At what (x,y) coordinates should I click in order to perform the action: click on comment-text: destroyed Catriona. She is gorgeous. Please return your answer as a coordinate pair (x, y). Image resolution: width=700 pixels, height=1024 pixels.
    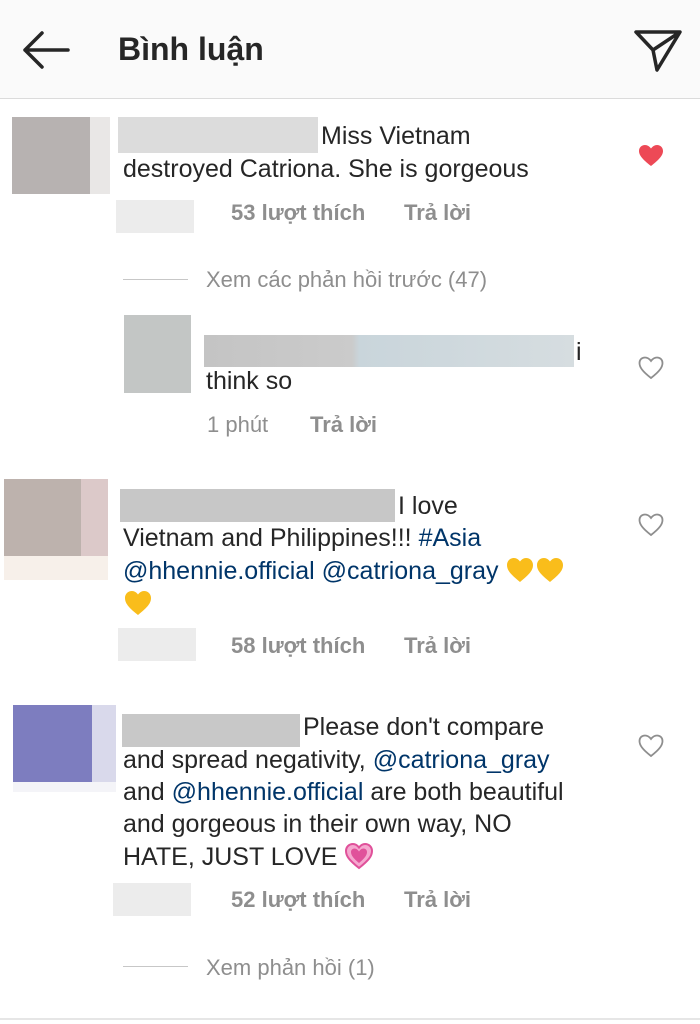
    Looking at the image, I should click on (326, 169).